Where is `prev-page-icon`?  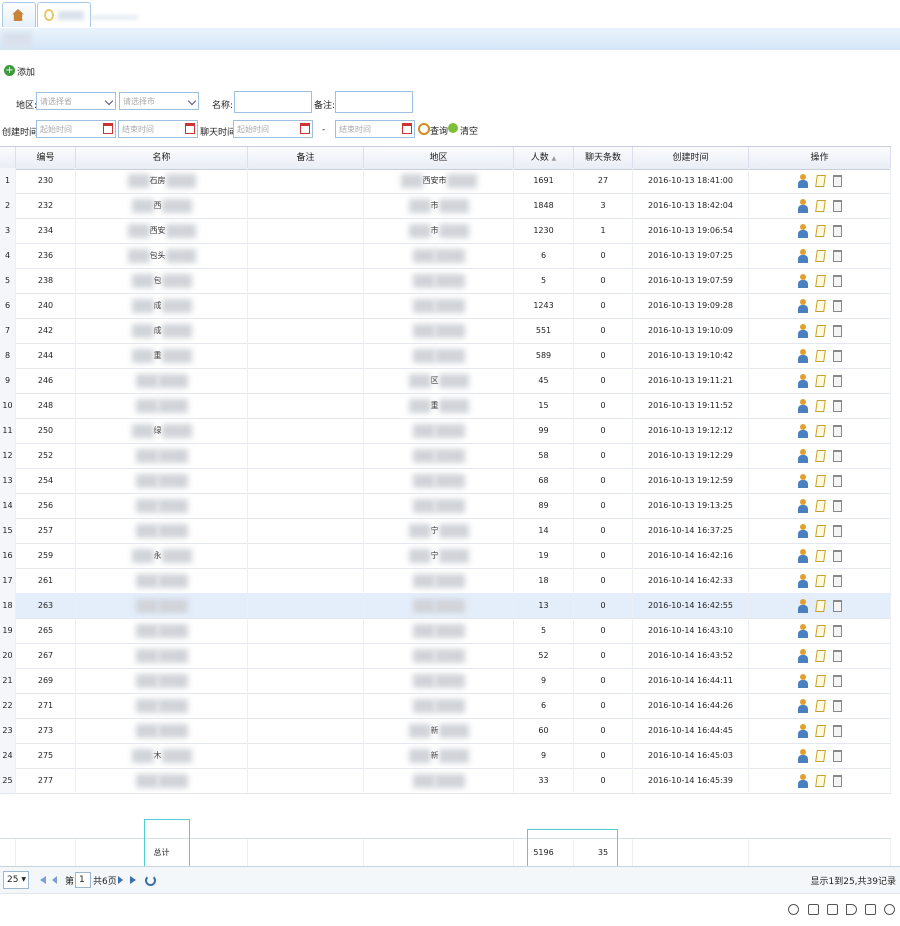 prev-page-icon is located at coordinates (54, 880).